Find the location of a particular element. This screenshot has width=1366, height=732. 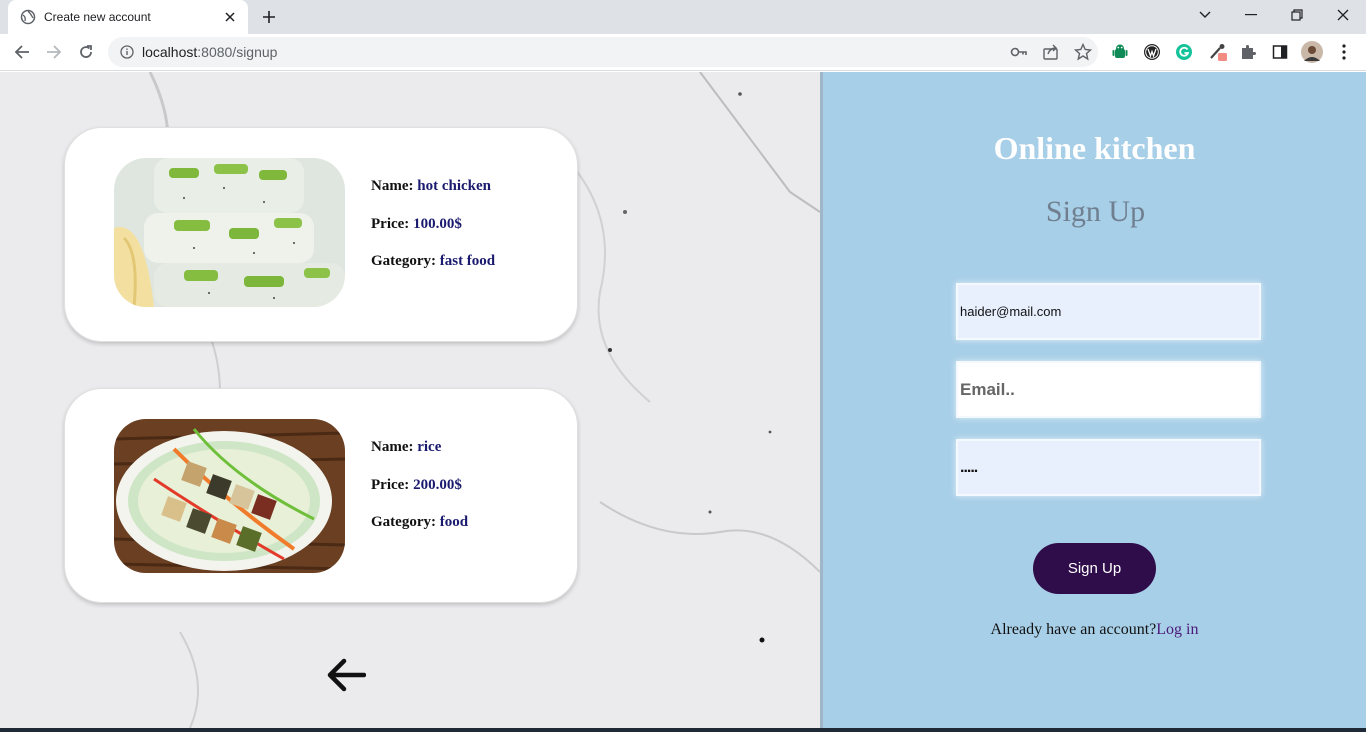

url-text: localhost:8080/signup is located at coordinates (209, 52).